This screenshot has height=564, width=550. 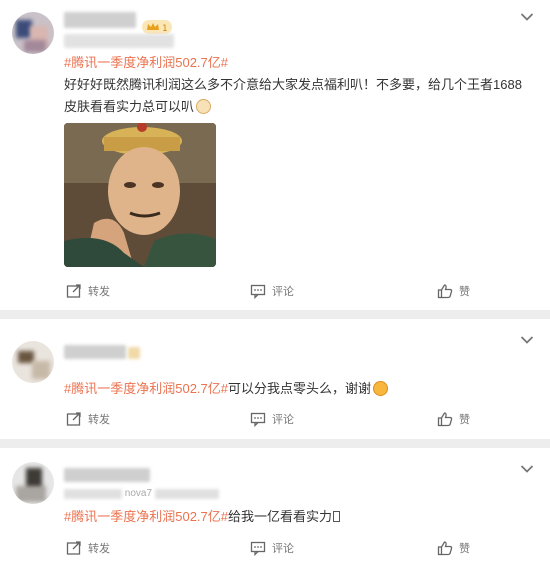 What do you see at coordinates (165, 29) in the screenshot?
I see `svg-text: 1` at bounding box center [165, 29].